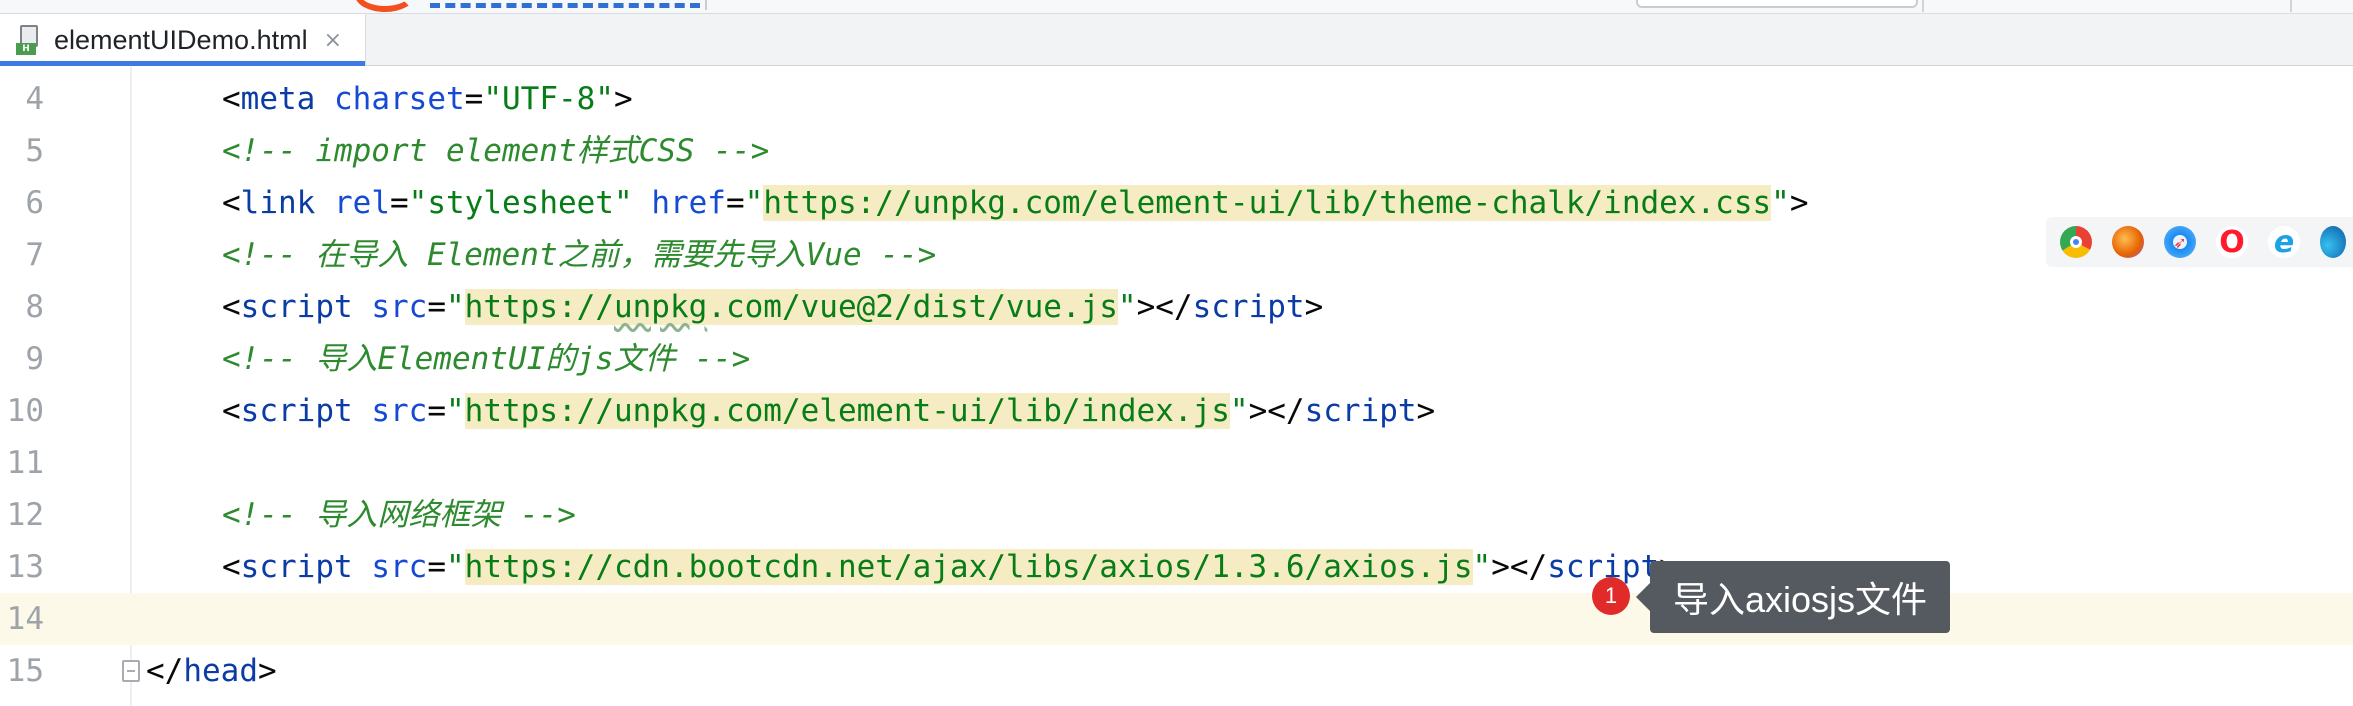 This screenshot has height=706, width=2353. Describe the element at coordinates (22, 203) in the screenshot. I see `line-number: 6` at that location.